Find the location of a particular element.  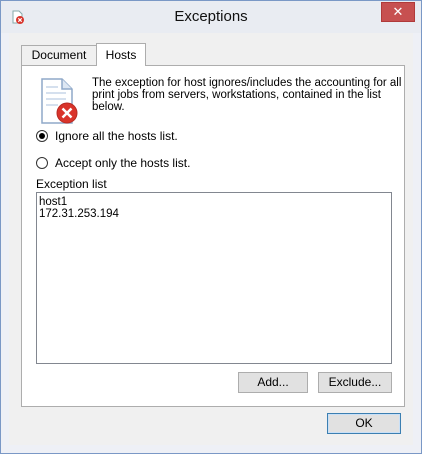

ok-button: OK is located at coordinates (364, 423).